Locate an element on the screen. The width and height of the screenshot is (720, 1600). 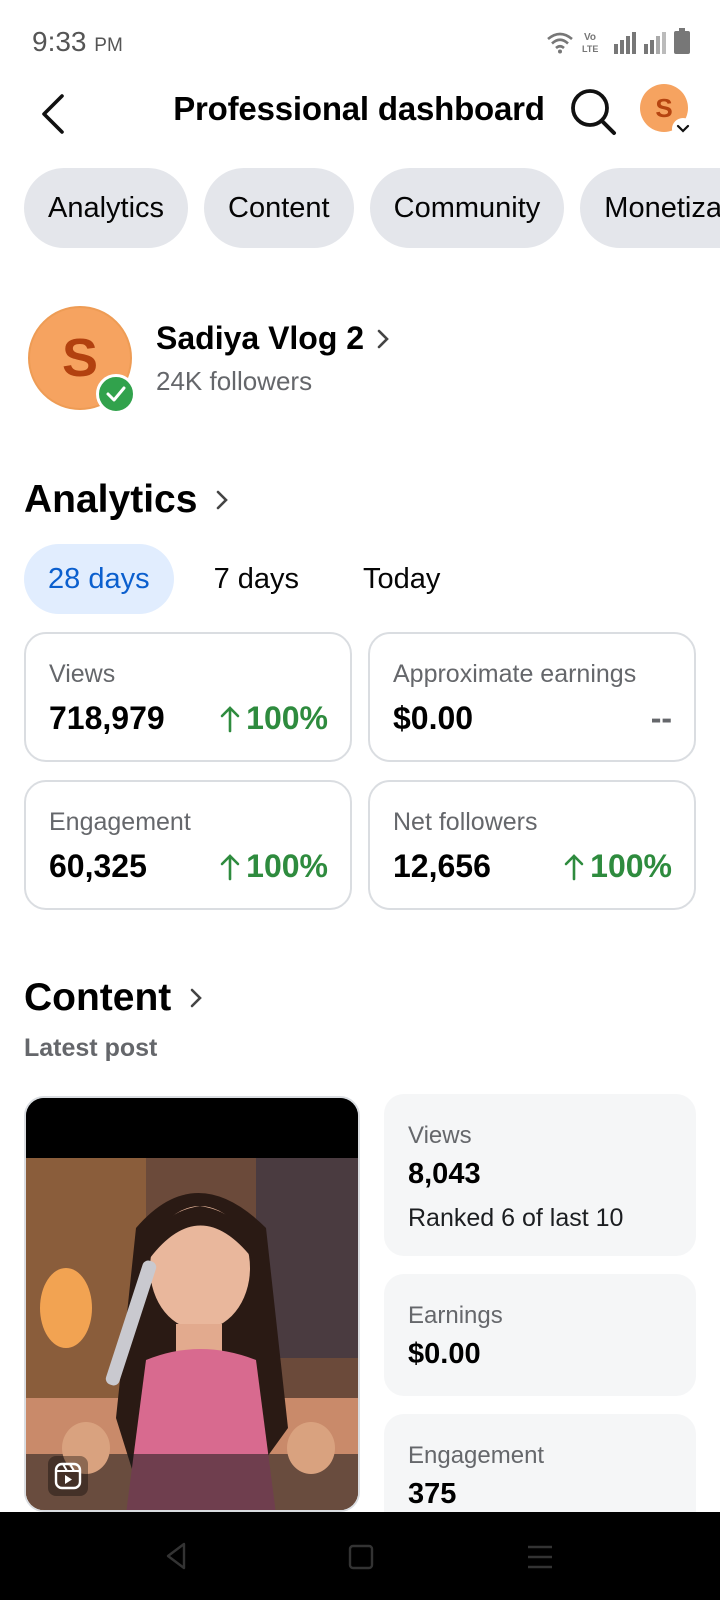
metric-label: Views is located at coordinates (82, 674).